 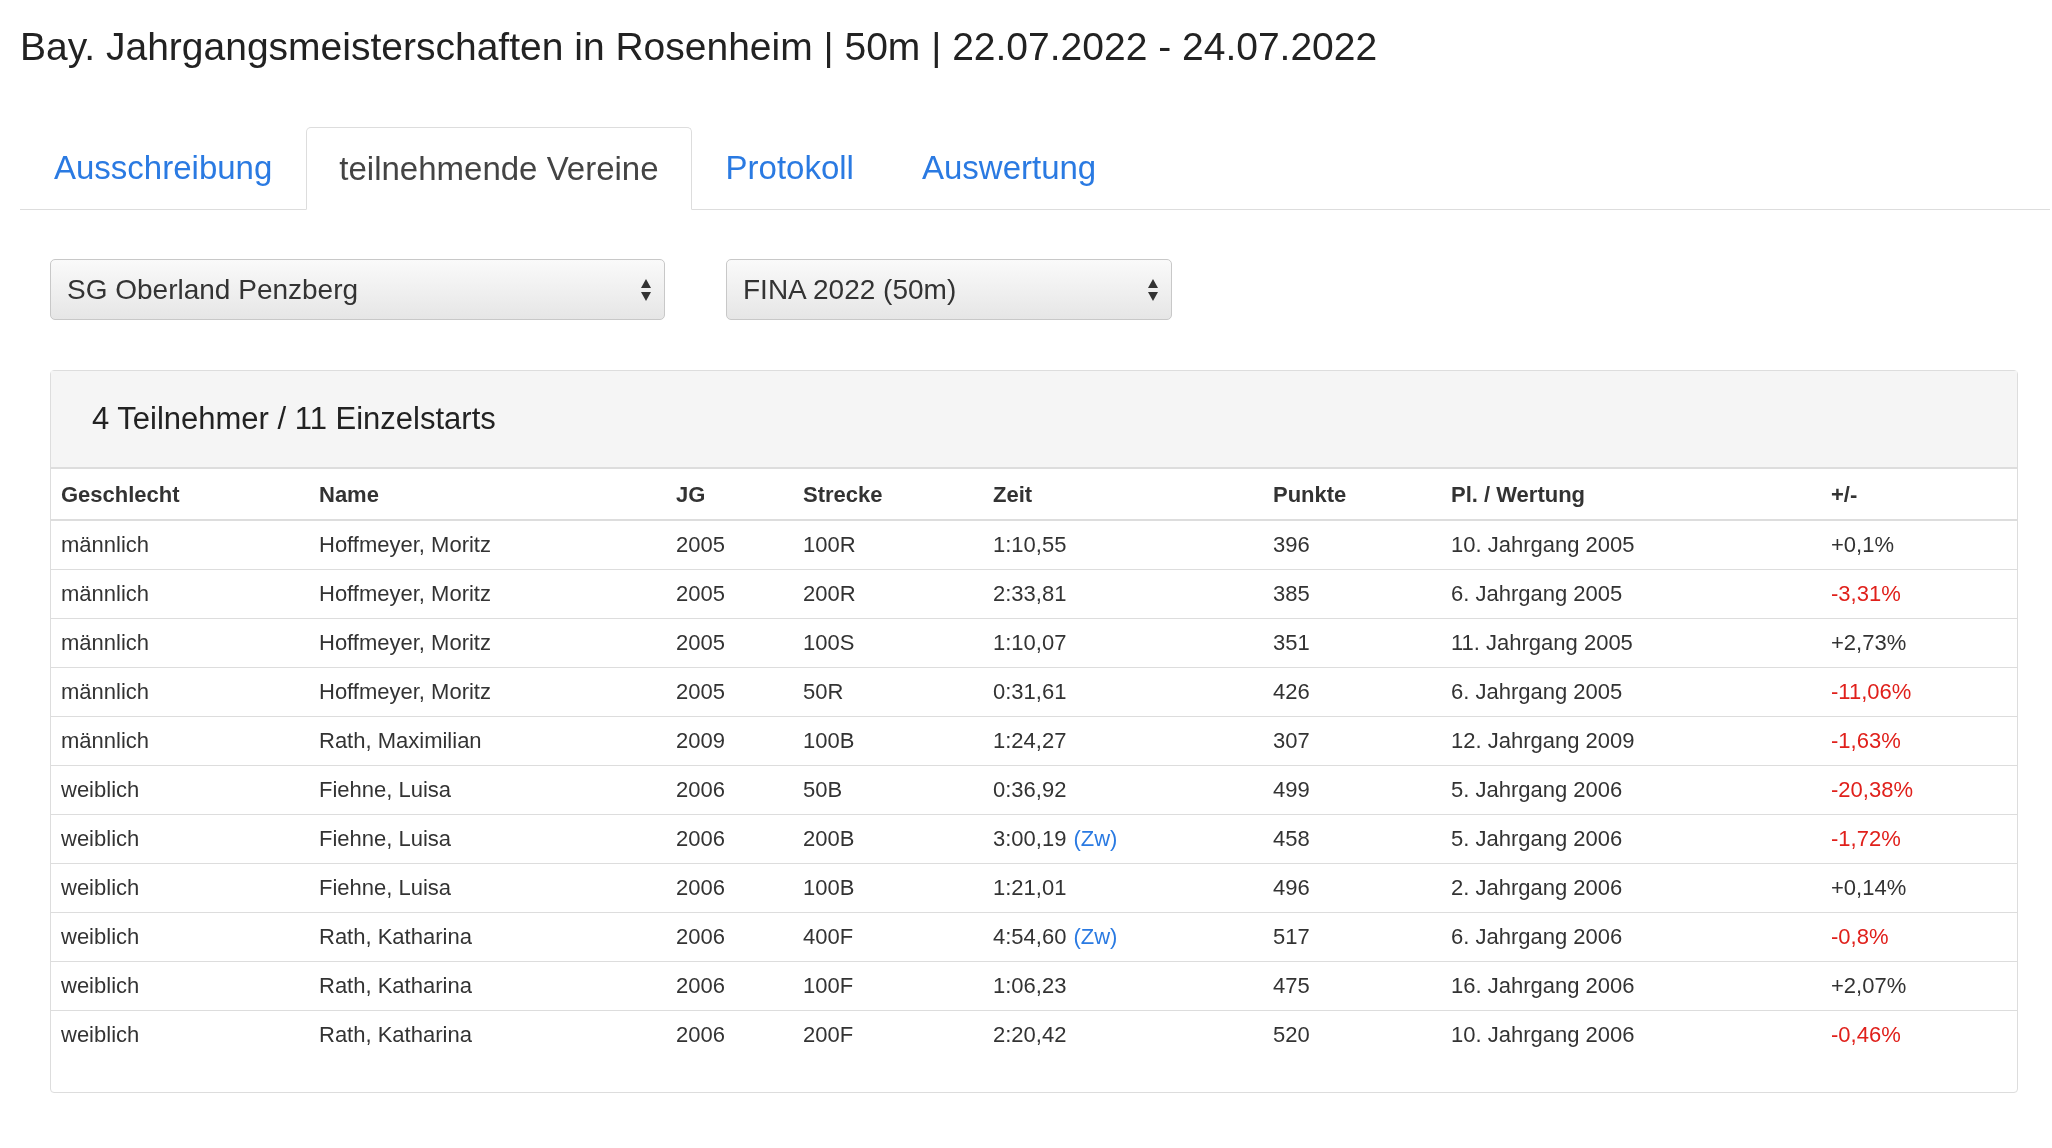 I want to click on table-cell: +2,73%, so click(x=1869, y=642).